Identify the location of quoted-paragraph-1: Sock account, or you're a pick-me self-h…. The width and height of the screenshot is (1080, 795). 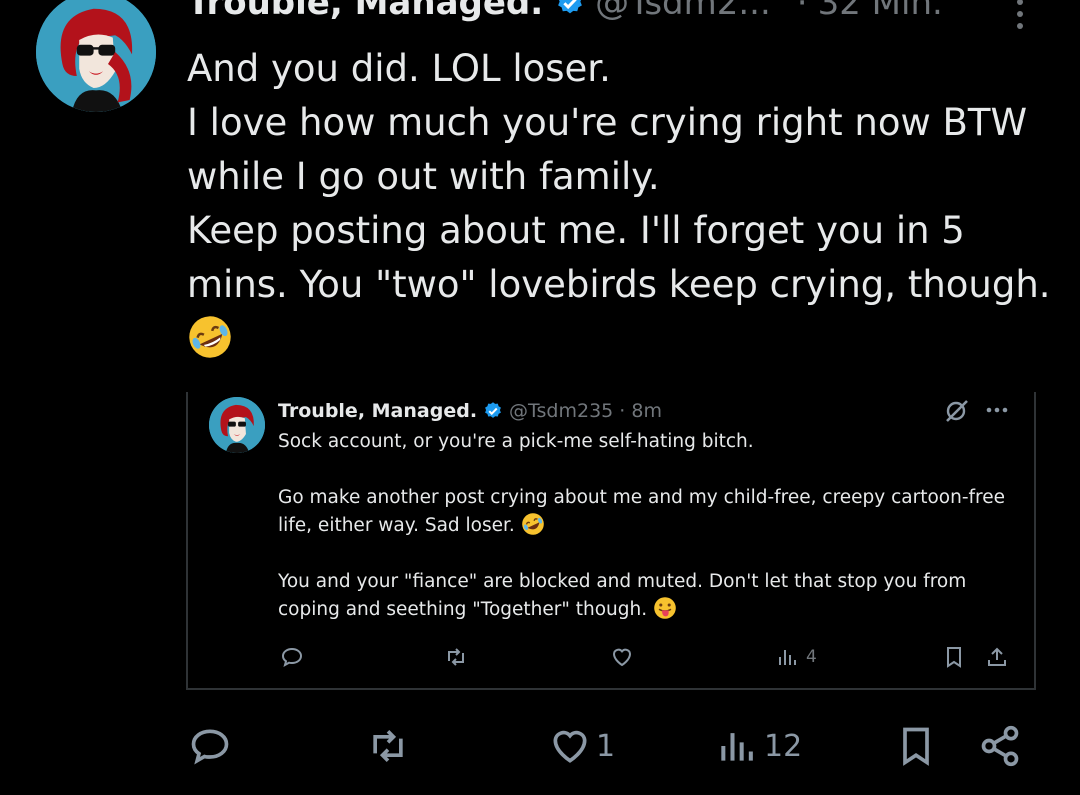
(516, 441).